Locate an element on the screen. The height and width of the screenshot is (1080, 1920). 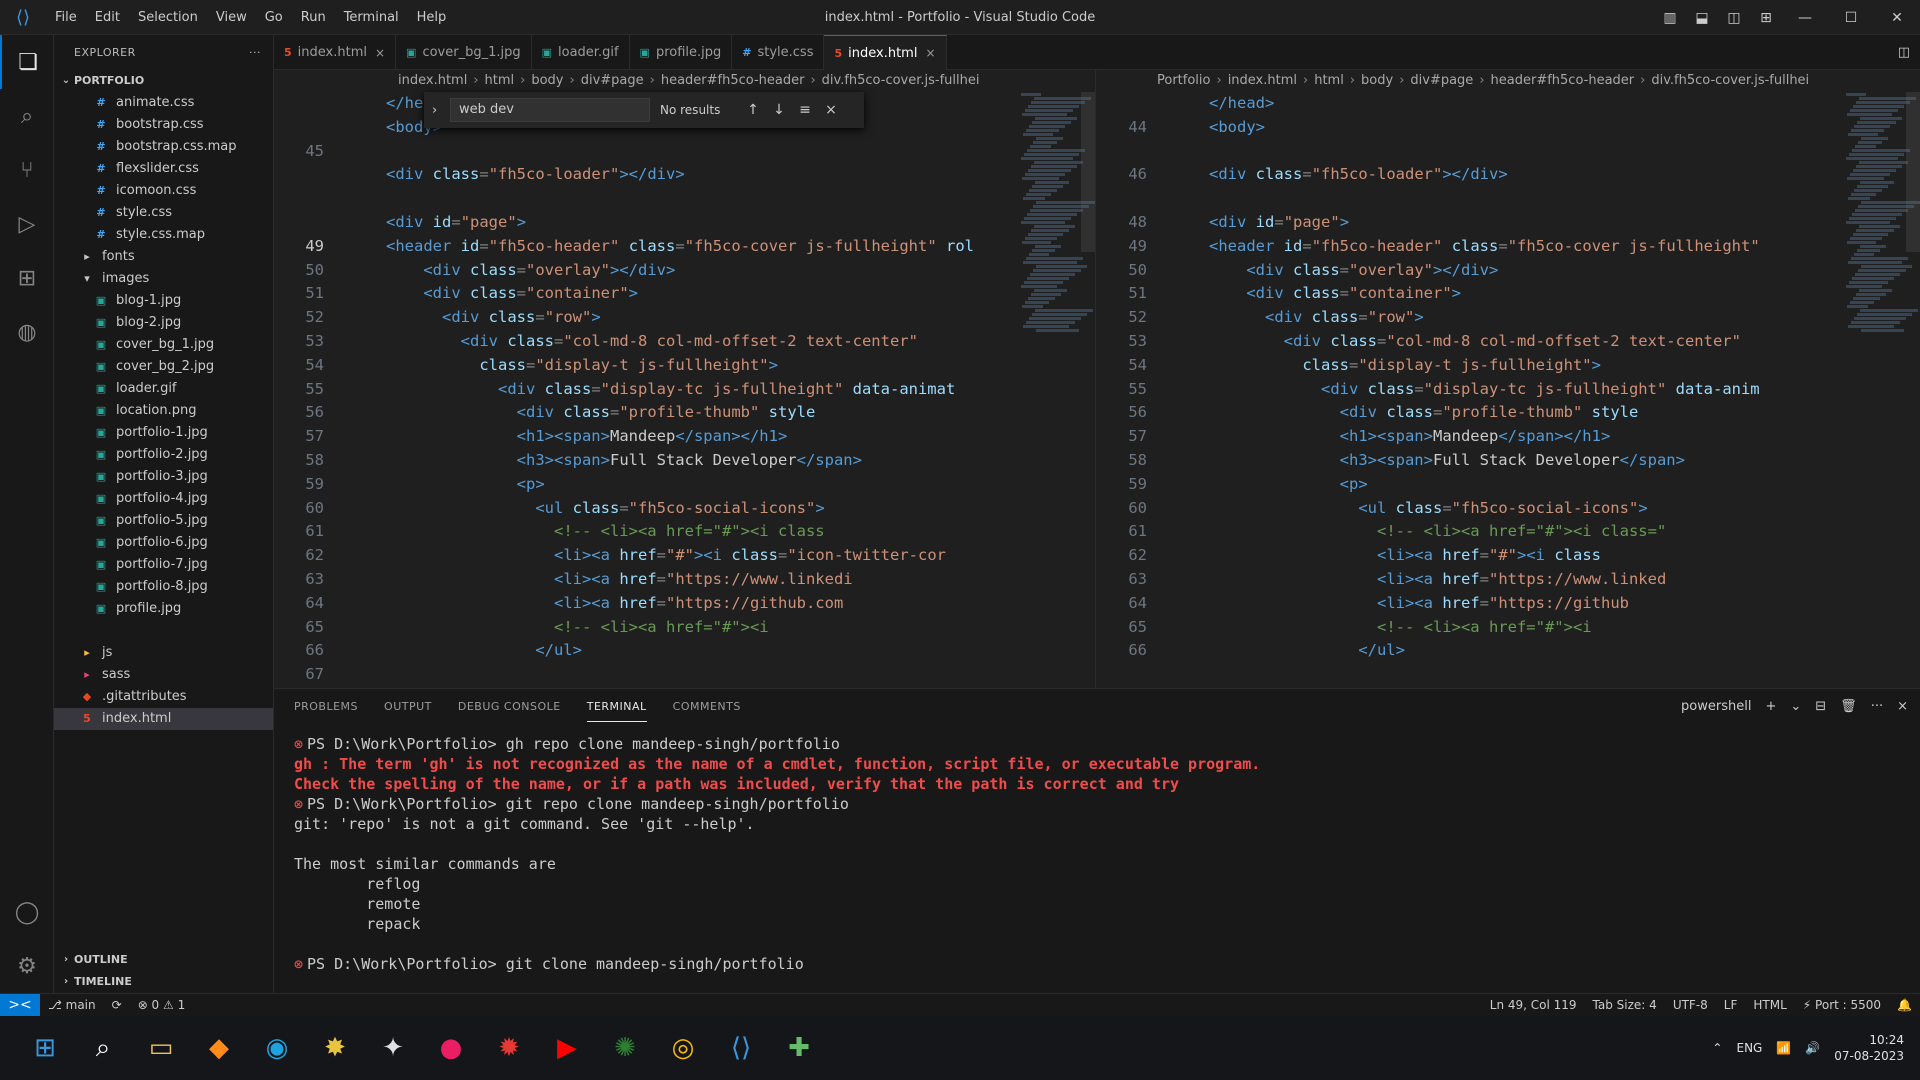
app-red-icon: ✹ is located at coordinates (509, 1048).